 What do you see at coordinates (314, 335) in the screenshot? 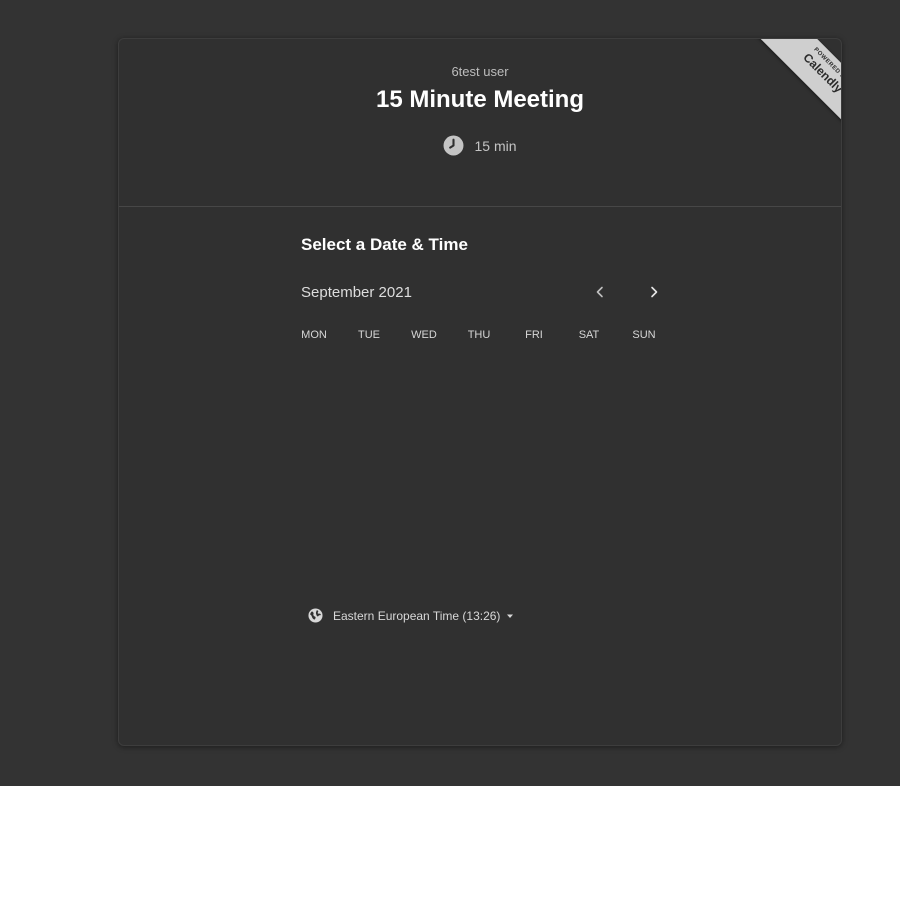
I see `weekday-mon: MON` at bounding box center [314, 335].